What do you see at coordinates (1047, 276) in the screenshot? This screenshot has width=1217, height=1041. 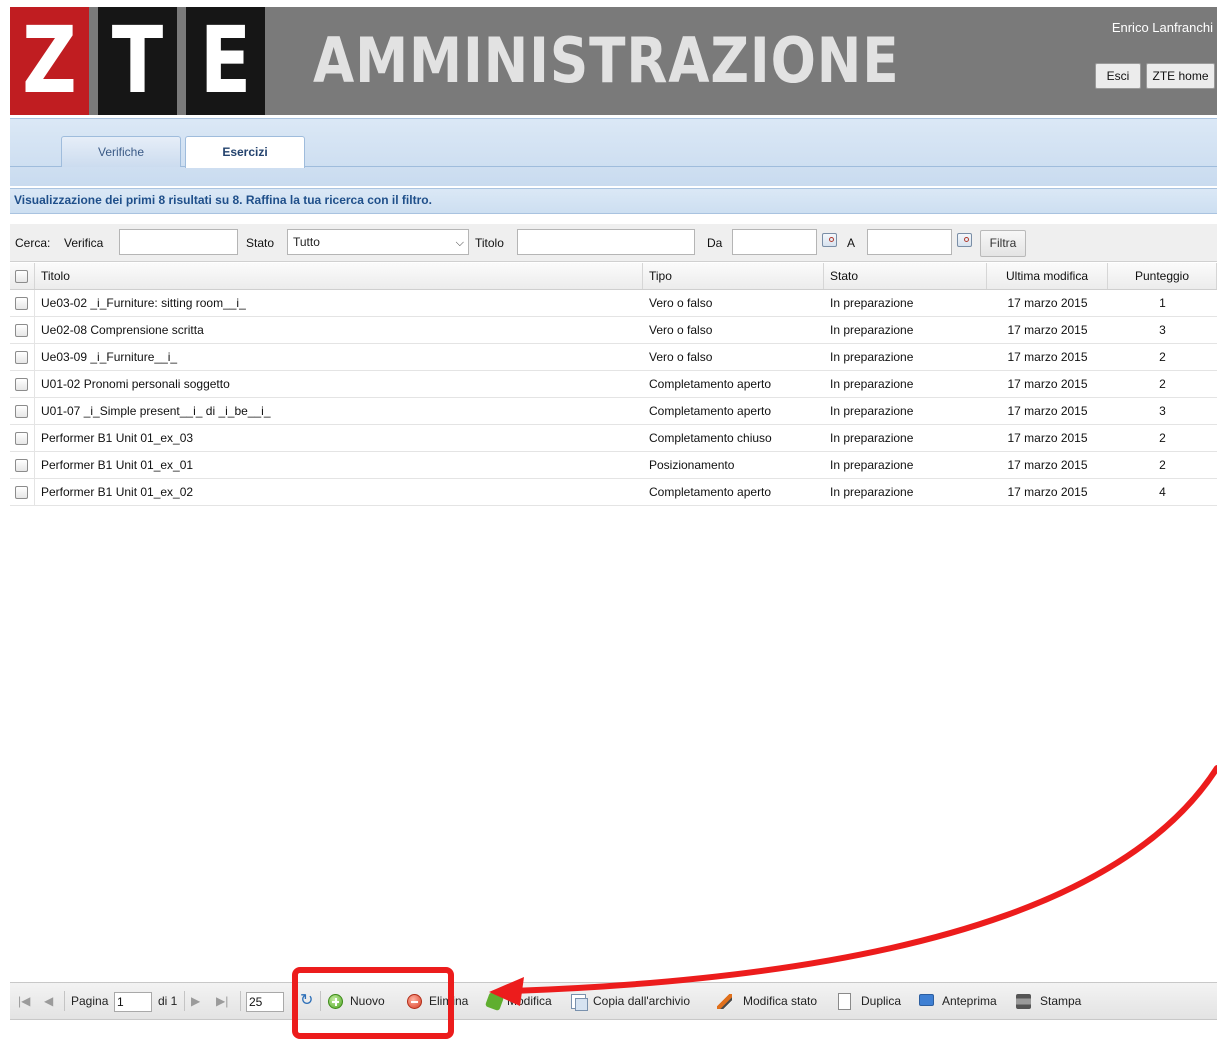 I see `column-header-ultima-modifica: Ultima modifica` at bounding box center [1047, 276].